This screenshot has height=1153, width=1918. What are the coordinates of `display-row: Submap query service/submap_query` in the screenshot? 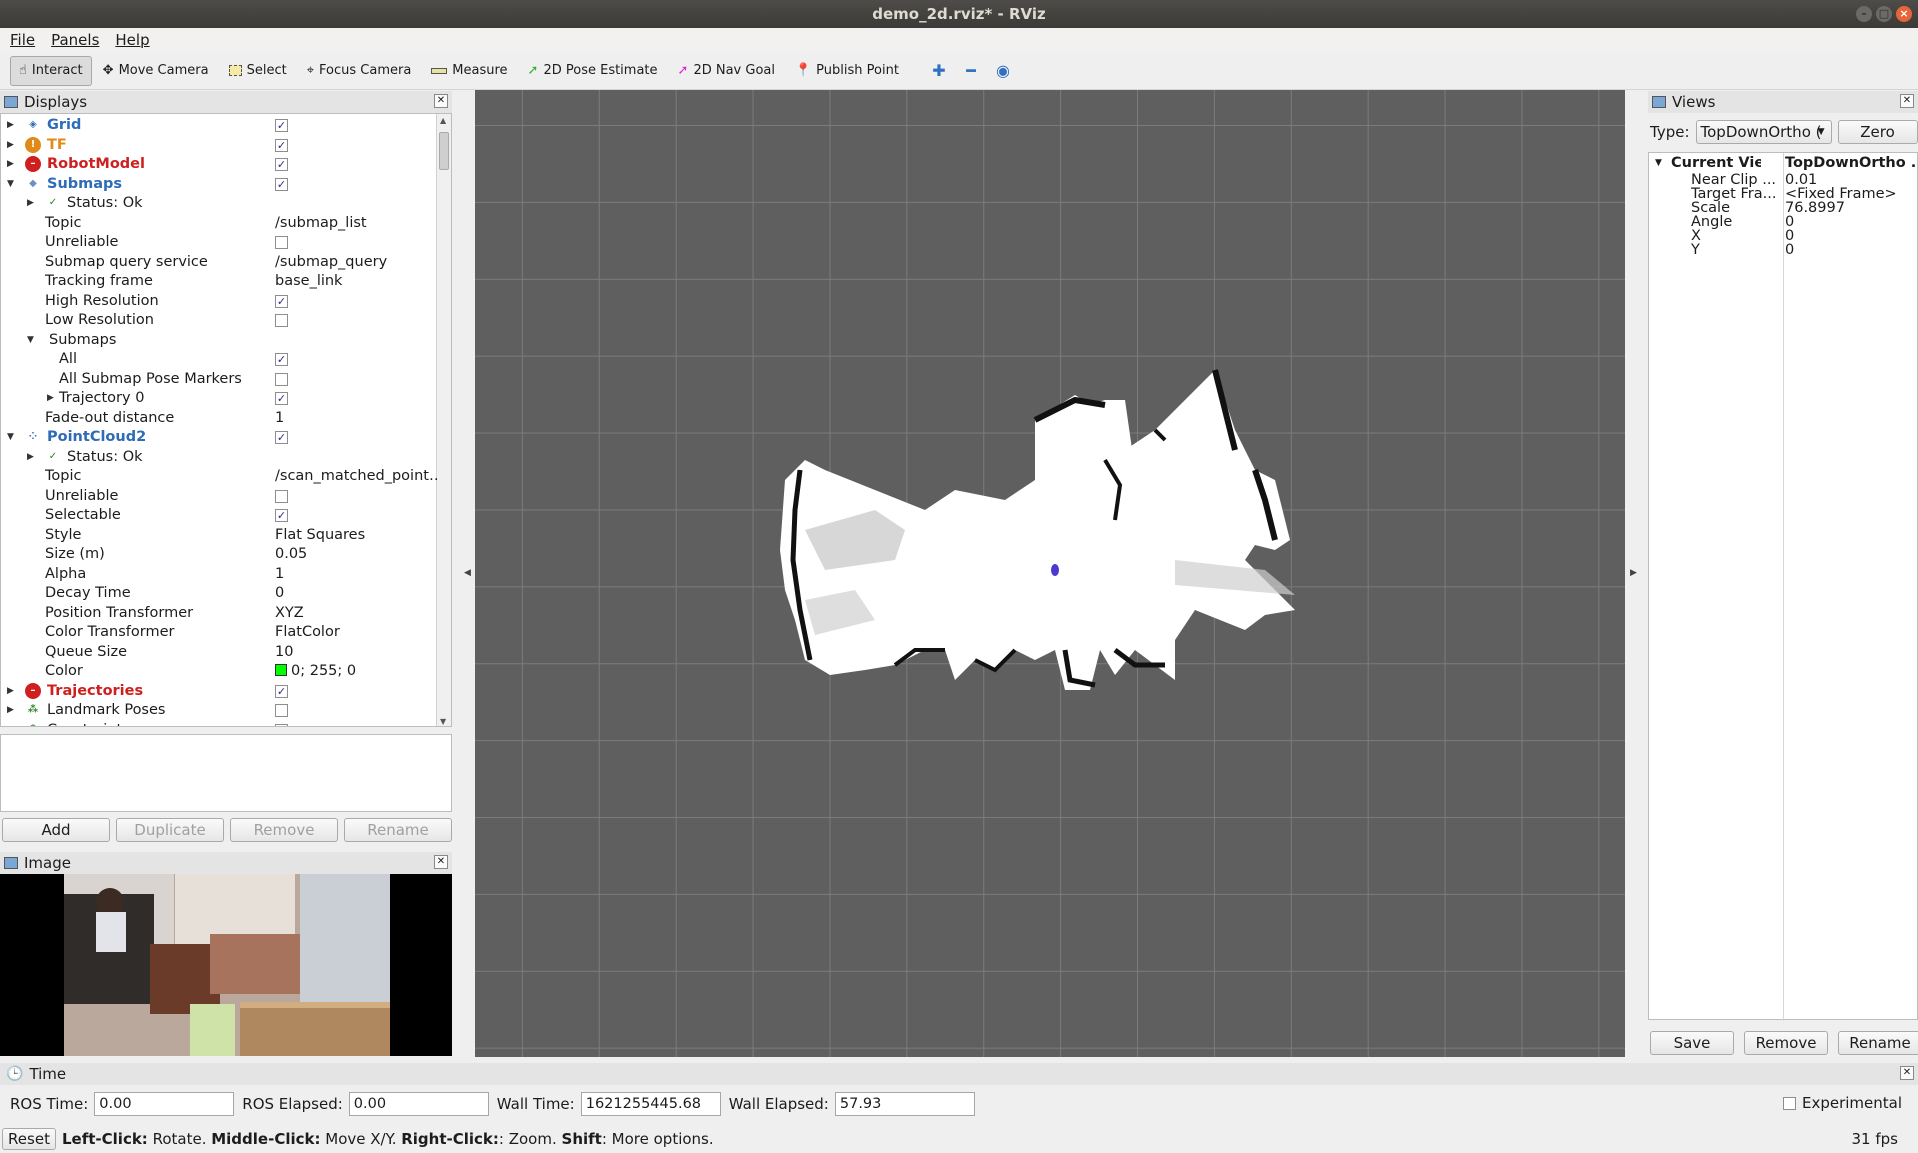 It's located at (219, 262).